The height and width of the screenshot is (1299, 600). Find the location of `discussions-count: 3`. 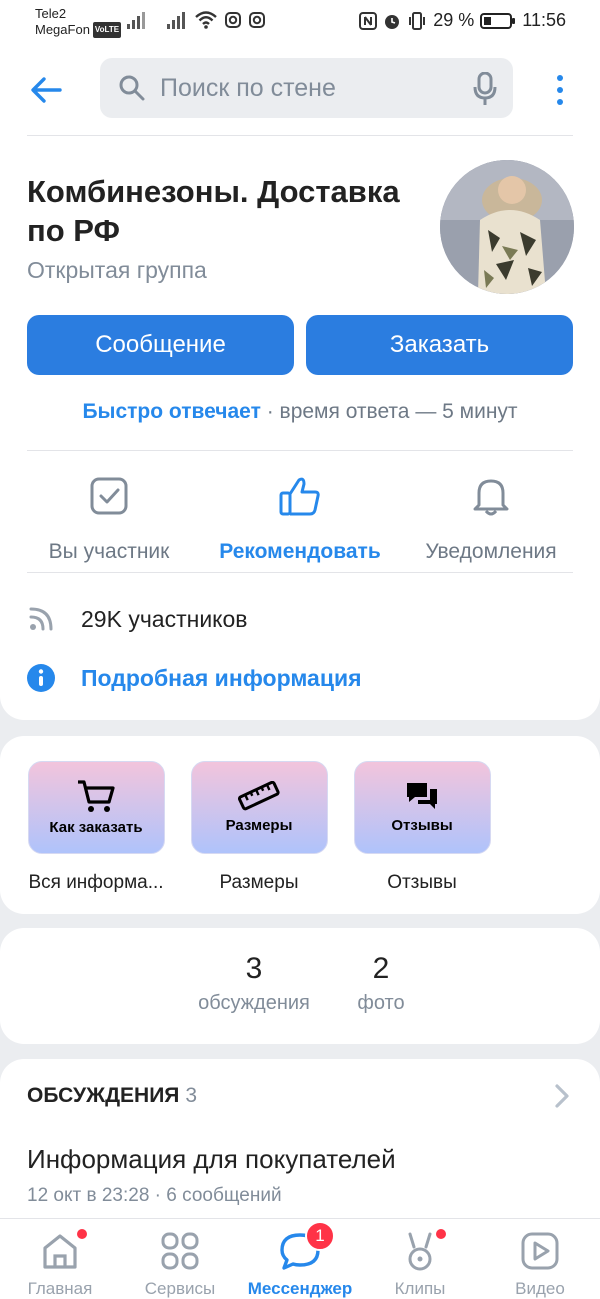

discussions-count: 3 is located at coordinates (191, 1095).